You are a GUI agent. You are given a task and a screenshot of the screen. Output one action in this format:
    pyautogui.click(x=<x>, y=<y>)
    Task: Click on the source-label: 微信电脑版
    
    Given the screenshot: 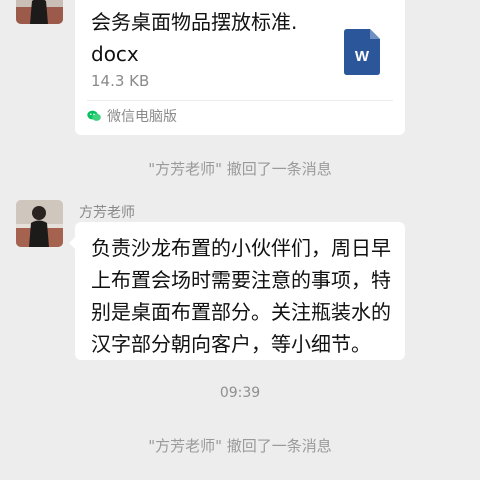 What is the action you would take?
    pyautogui.click(x=142, y=117)
    